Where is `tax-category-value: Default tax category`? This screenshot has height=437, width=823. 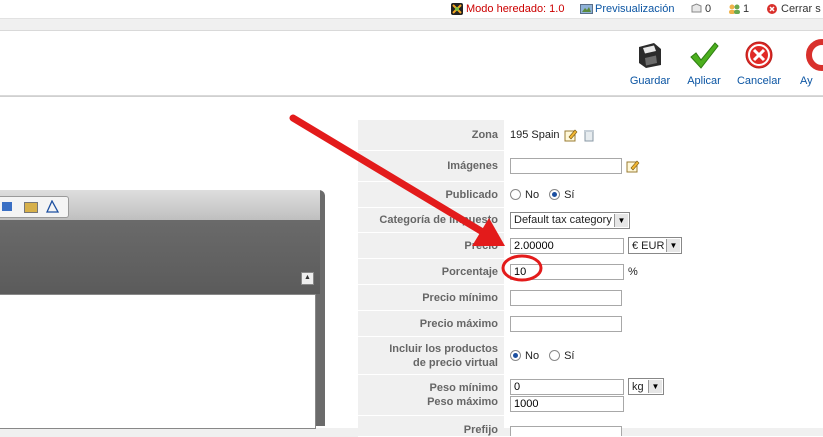
tax-category-value: Default tax category is located at coordinates (563, 220).